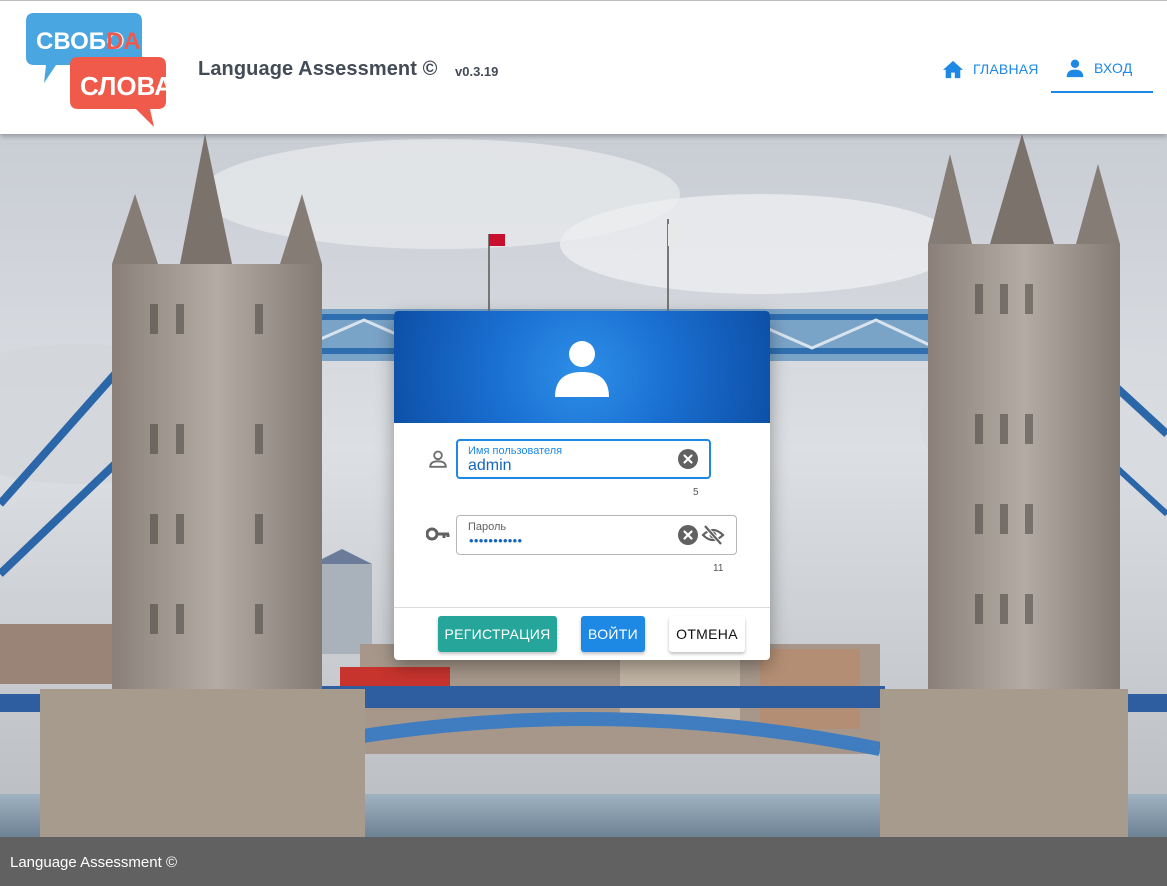 Image resolution: width=1167 pixels, height=886 pixels. What do you see at coordinates (438, 459) in the screenshot?
I see `person-outline-icon` at bounding box center [438, 459].